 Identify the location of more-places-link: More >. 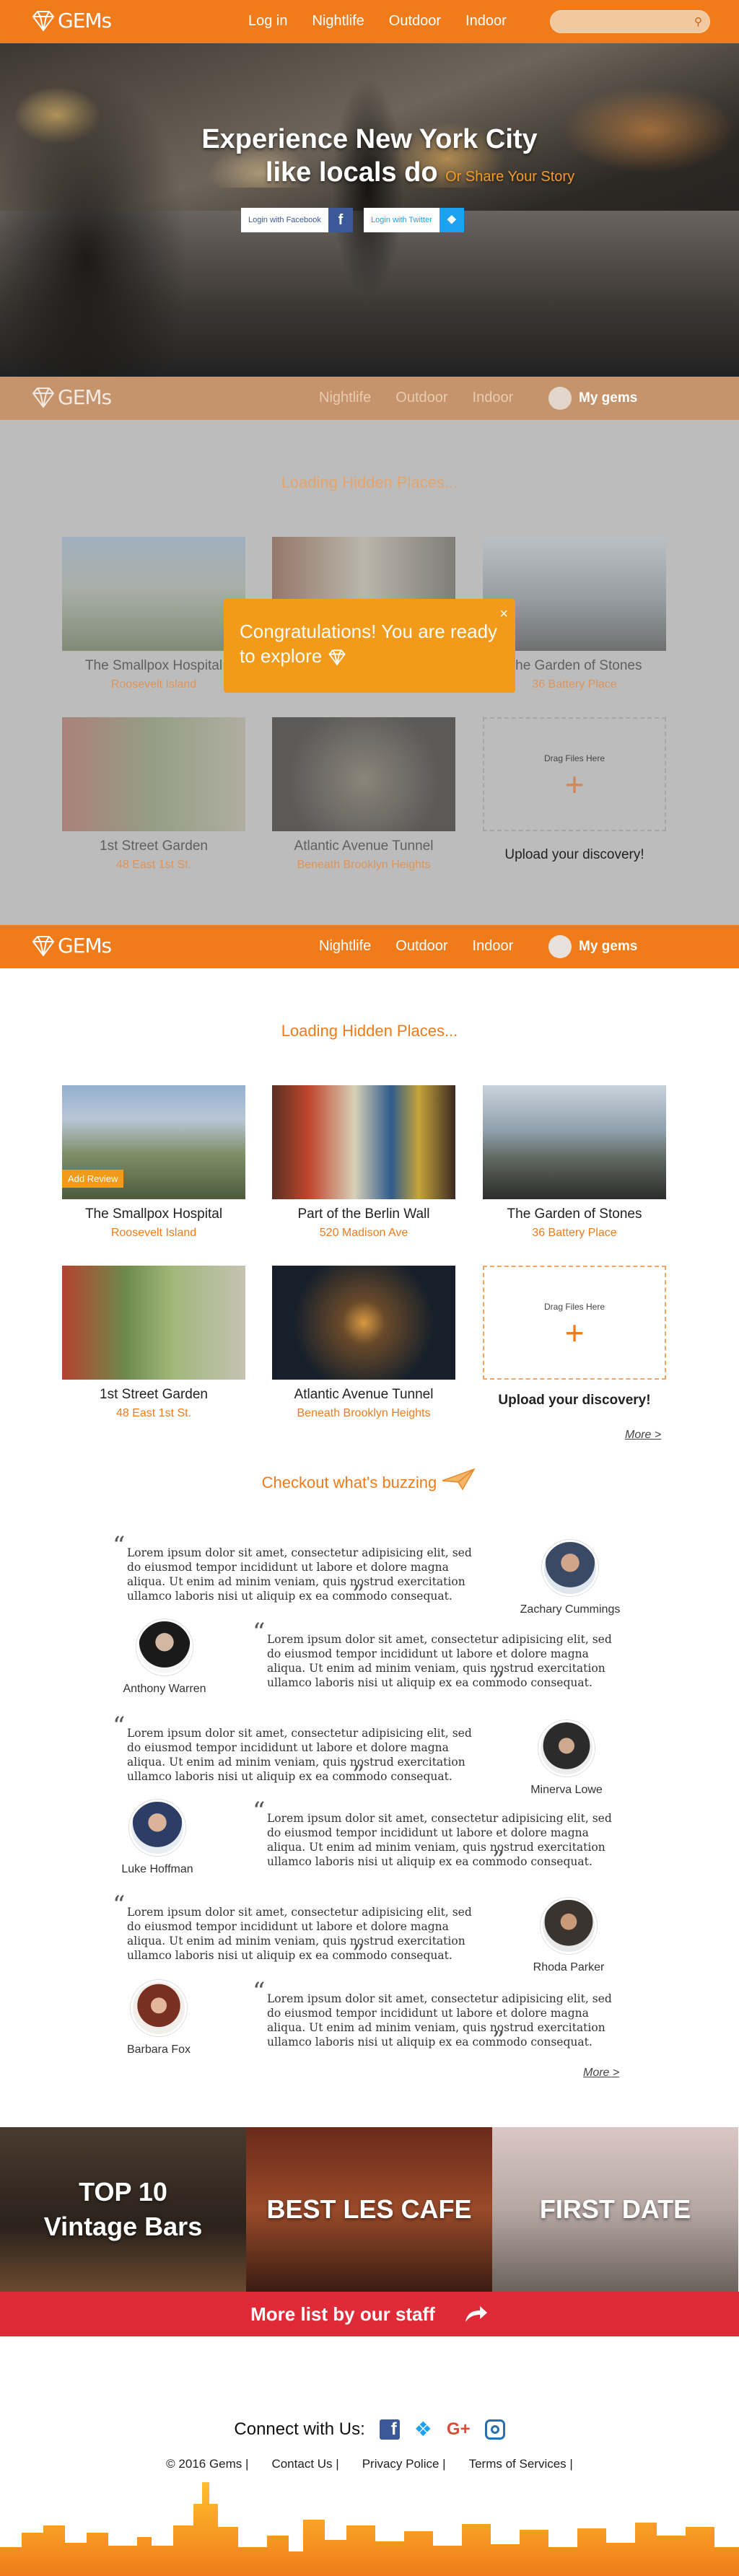
(643, 1435).